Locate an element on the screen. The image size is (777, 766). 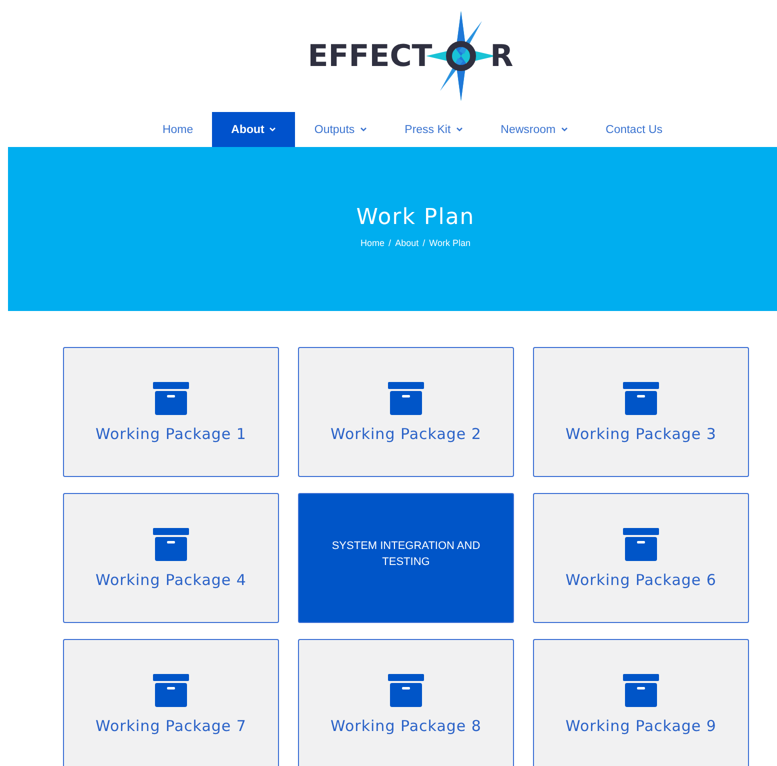
breadcrumb-current: Work Plan is located at coordinates (449, 243).